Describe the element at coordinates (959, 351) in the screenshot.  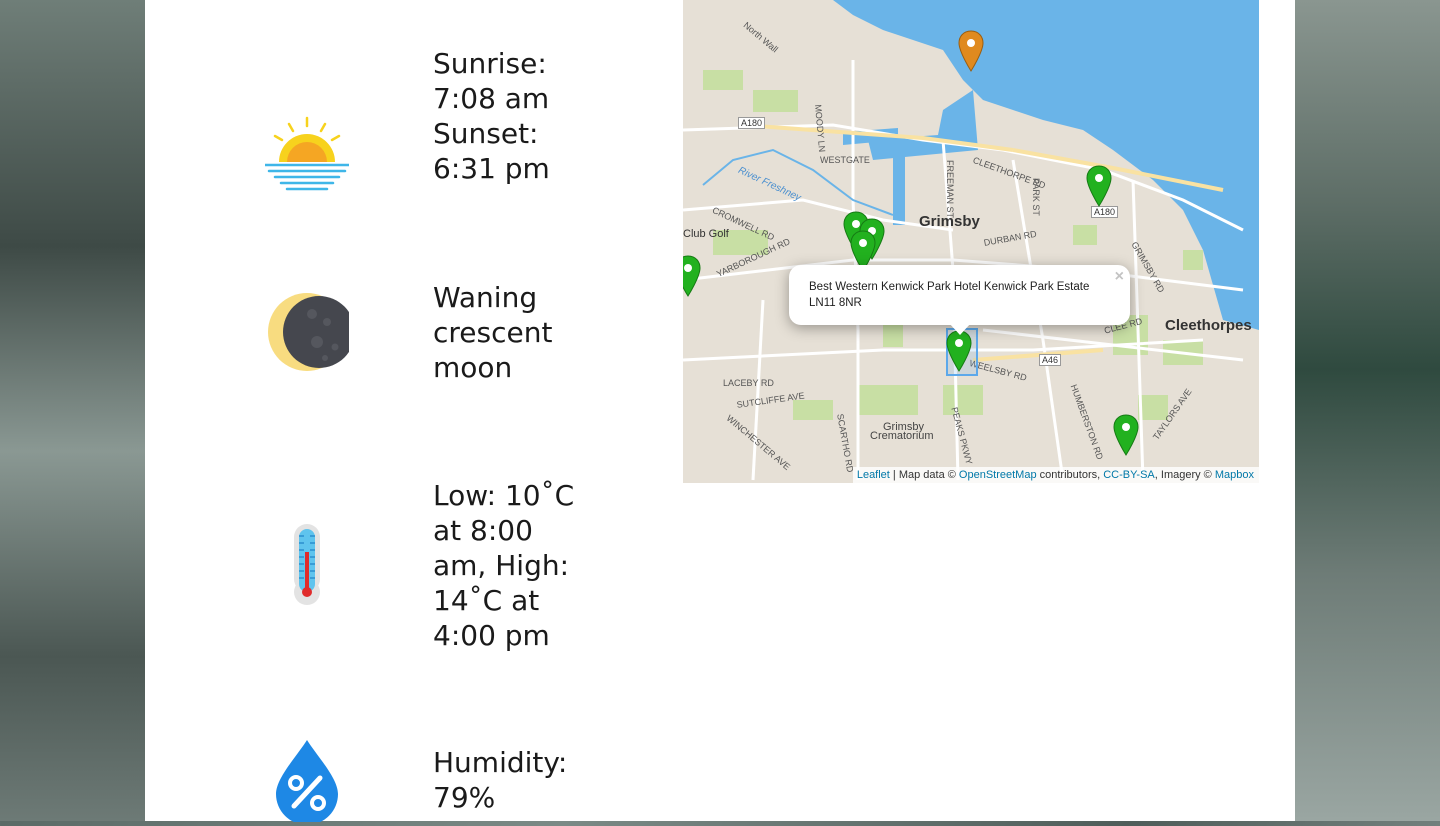
I see `map-marker-green-selected` at that location.